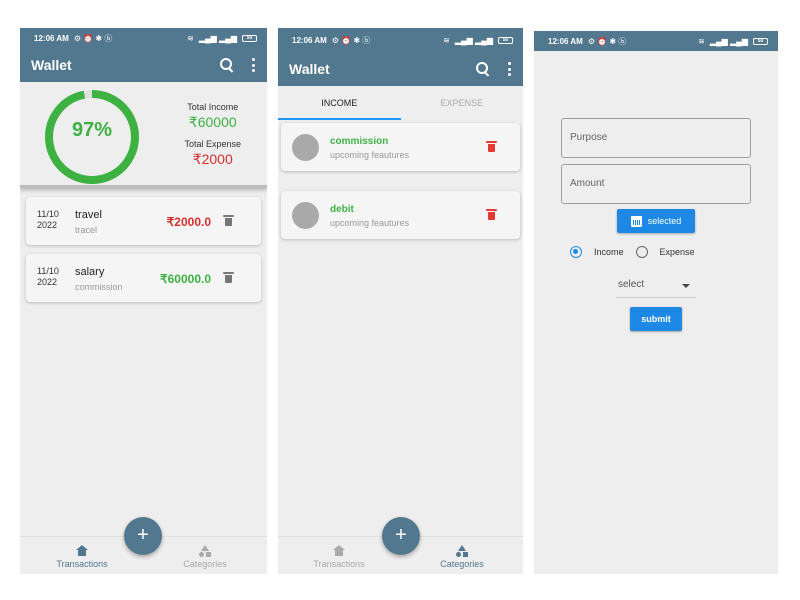 Image resolution: width=800 pixels, height=600 pixels. What do you see at coordinates (188, 222) in the screenshot?
I see `transaction-amount: ₹2000.0` at bounding box center [188, 222].